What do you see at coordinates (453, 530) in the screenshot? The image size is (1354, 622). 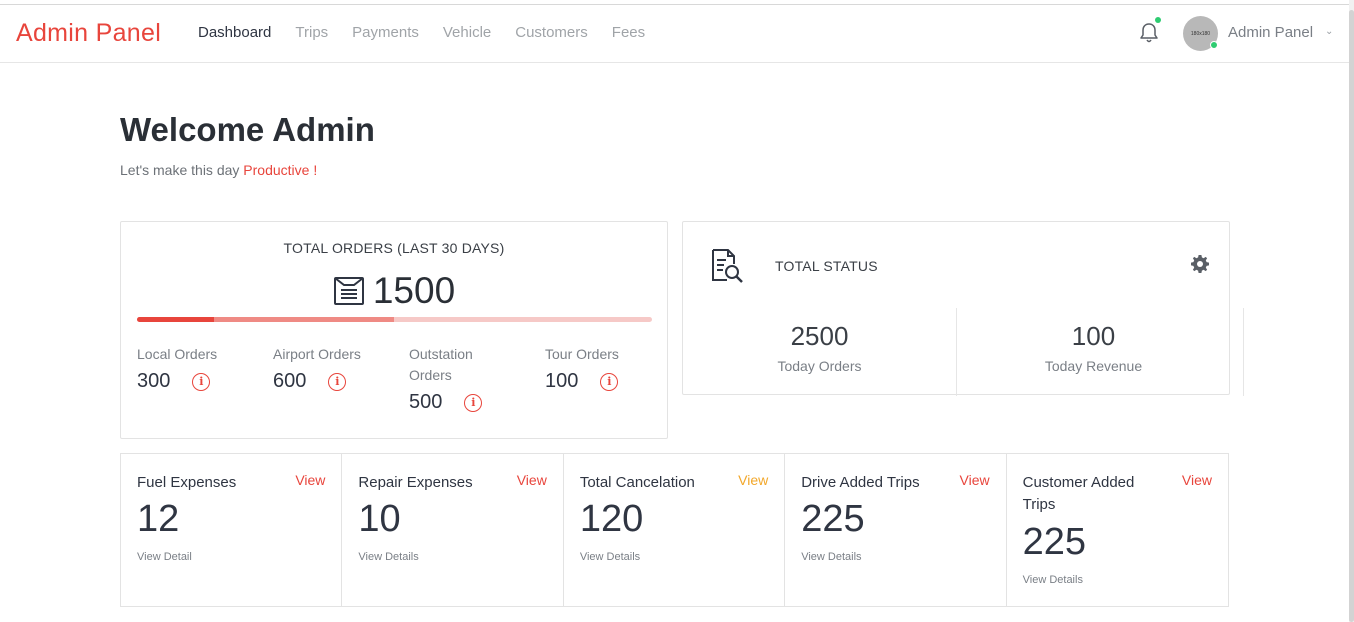 I see `repair-expenses-card: Repair Expenses View 10 View Details` at bounding box center [453, 530].